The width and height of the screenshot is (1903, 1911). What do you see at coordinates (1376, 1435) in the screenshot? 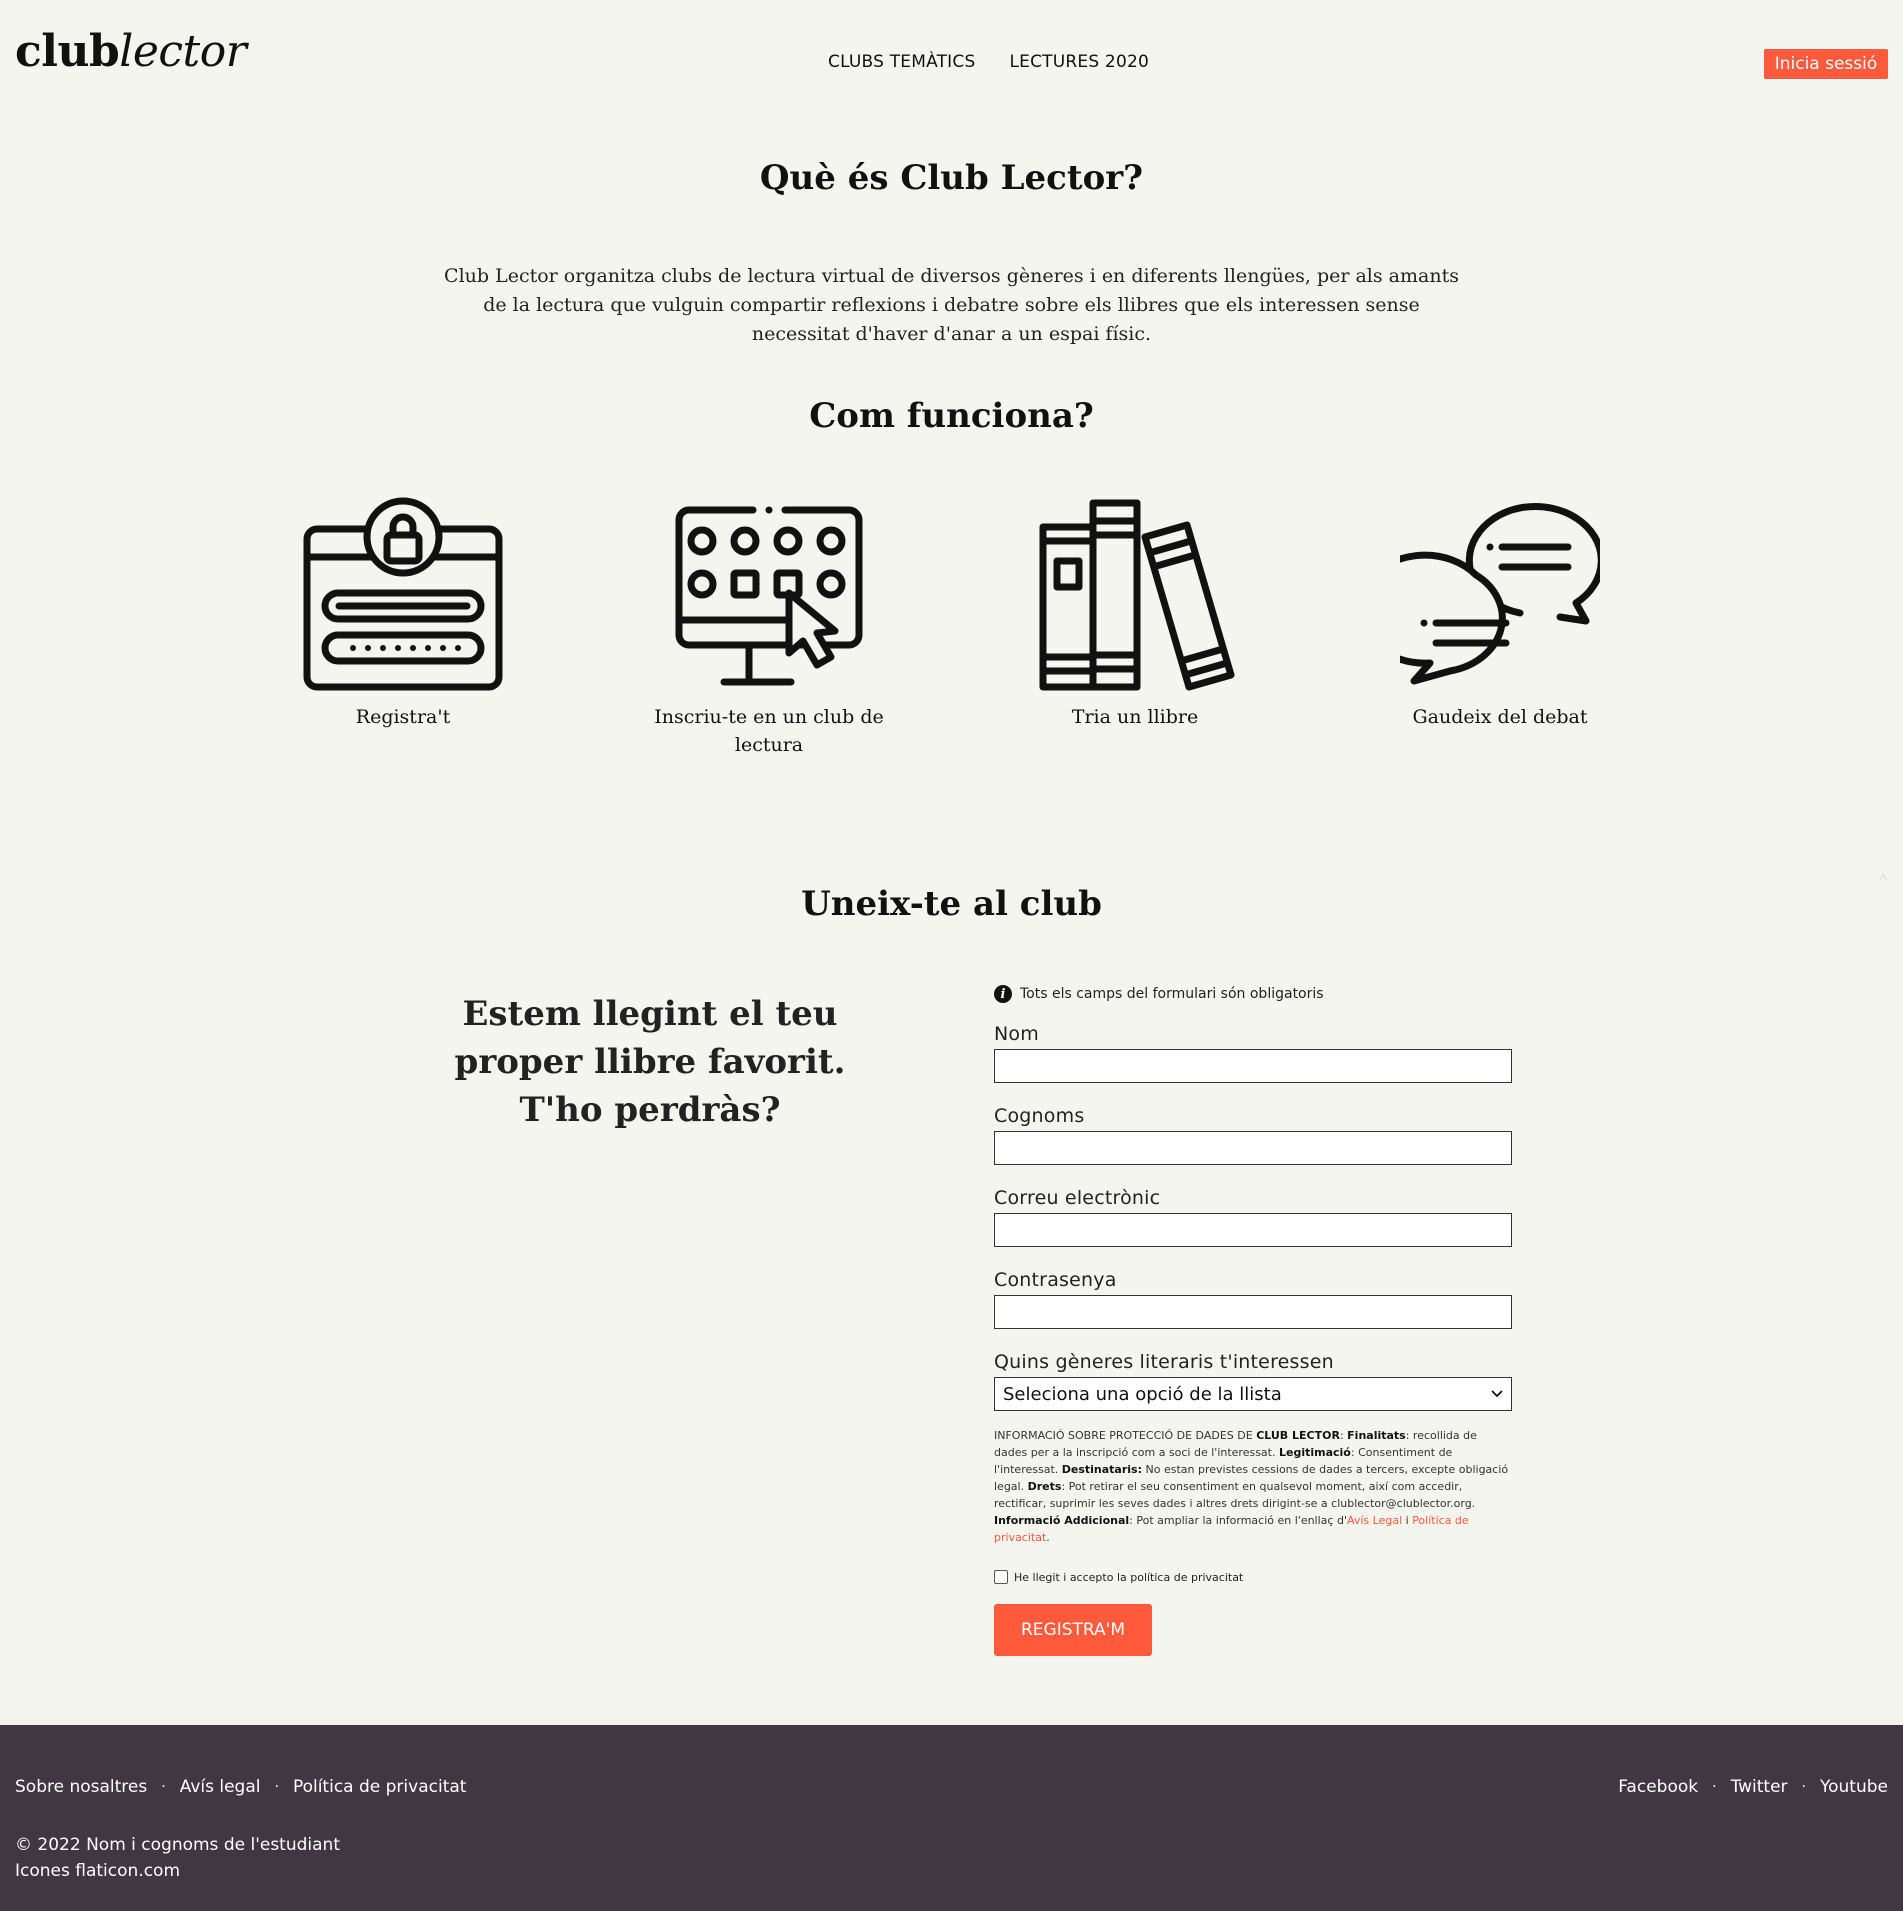
I see `legal-purpose-label: Finalitats` at bounding box center [1376, 1435].